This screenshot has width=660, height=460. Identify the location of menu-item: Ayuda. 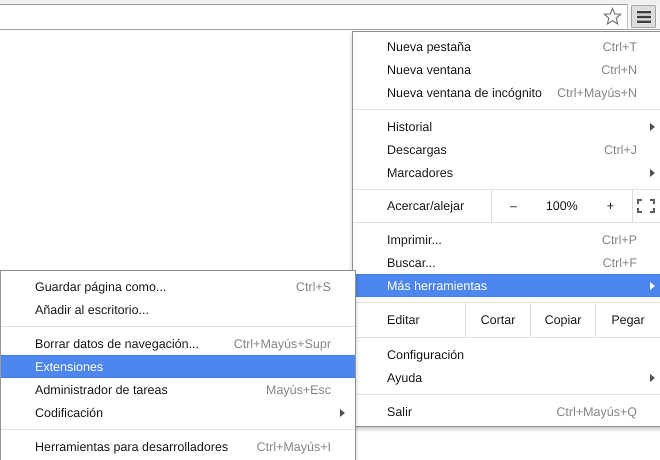
(506, 377).